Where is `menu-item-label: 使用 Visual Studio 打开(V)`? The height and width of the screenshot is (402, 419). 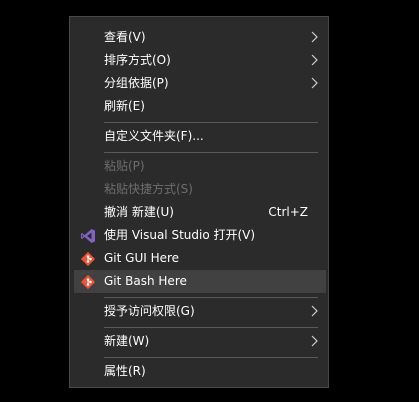 menu-item-label: 使用 Visual Studio 打开(V) is located at coordinates (180, 235).